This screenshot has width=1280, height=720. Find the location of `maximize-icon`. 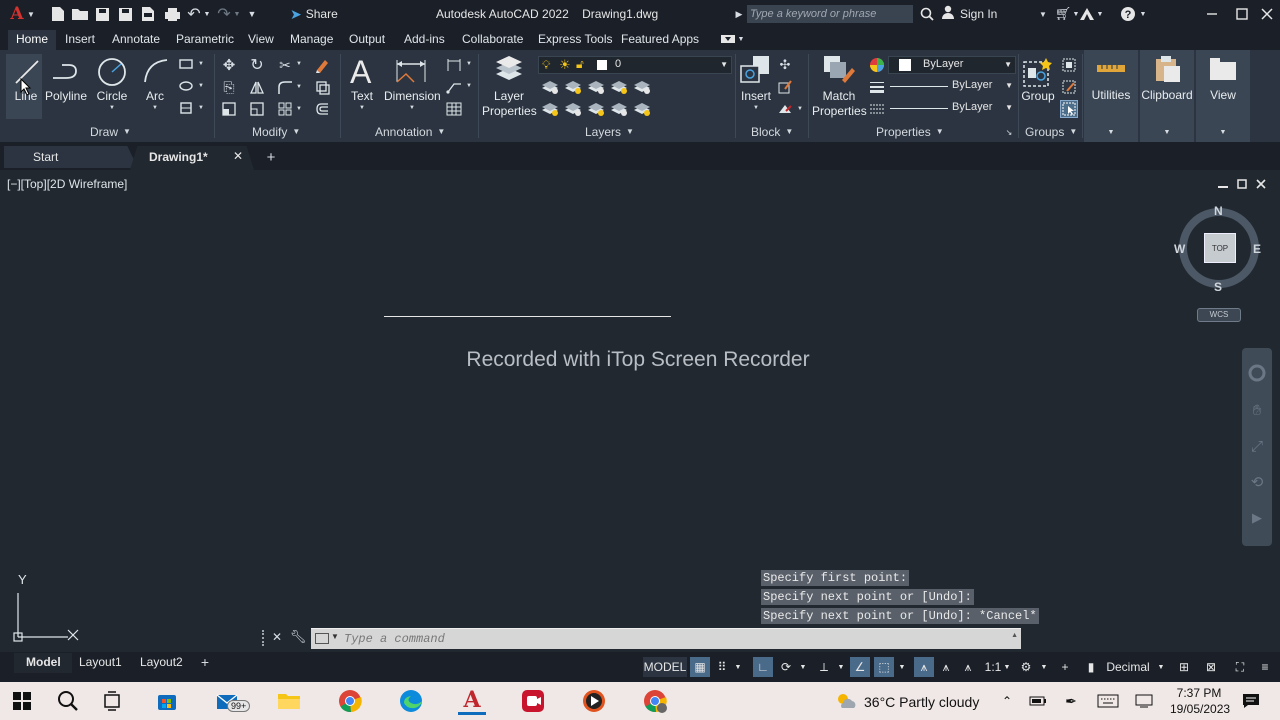

maximize-icon is located at coordinates (1242, 14).